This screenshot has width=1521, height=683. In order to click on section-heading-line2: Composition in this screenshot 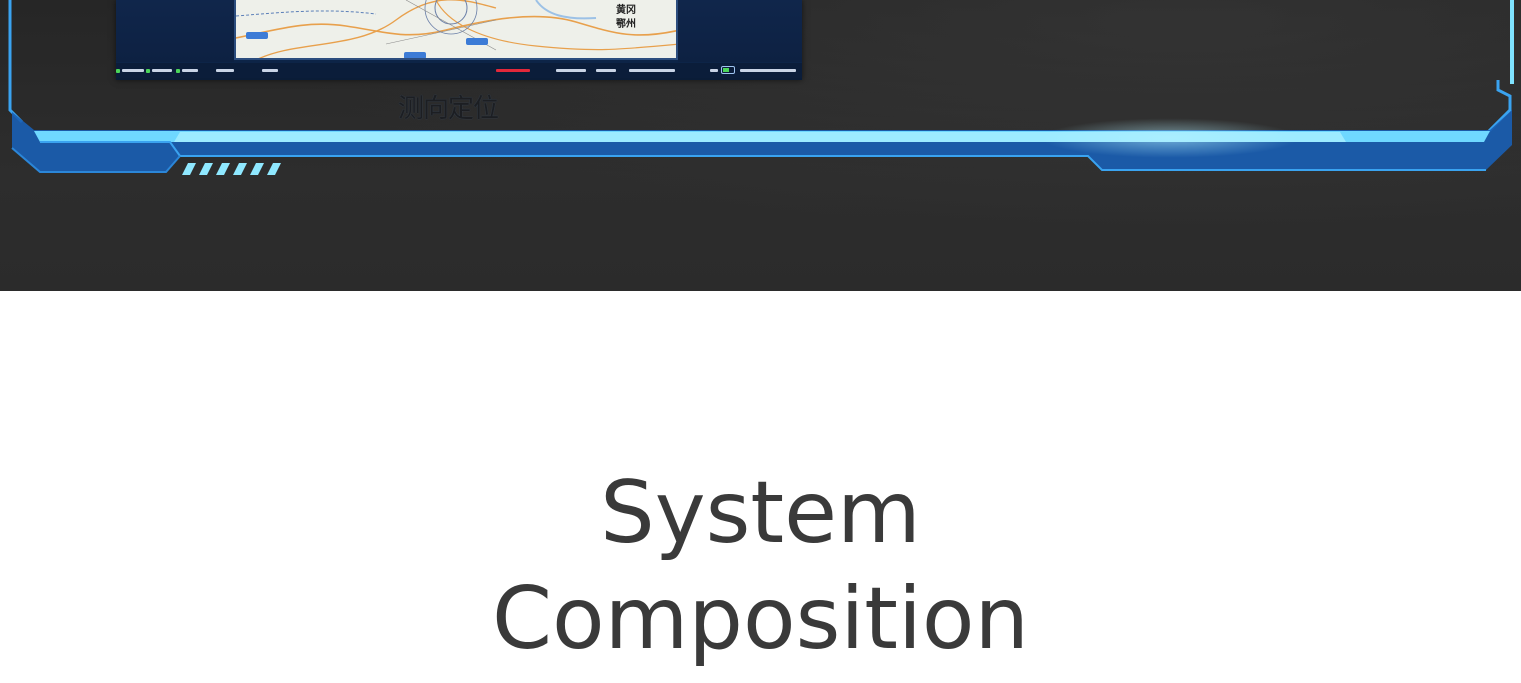, I will do `click(760, 619)`.